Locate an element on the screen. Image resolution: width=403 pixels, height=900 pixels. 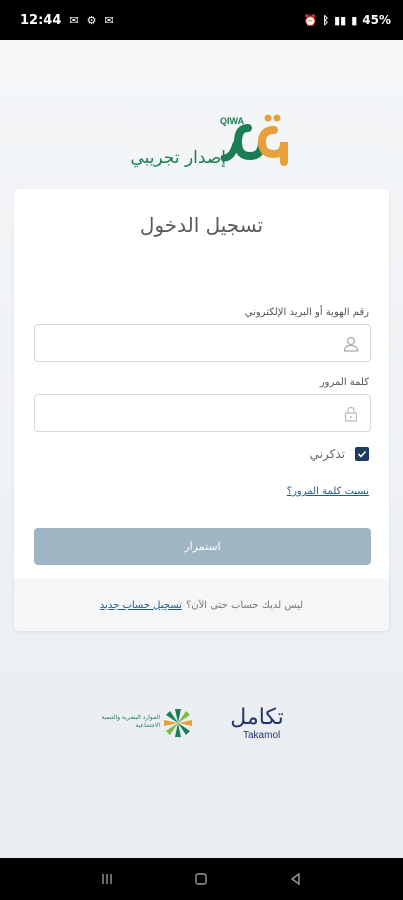
checkmark-icon is located at coordinates (362, 454).